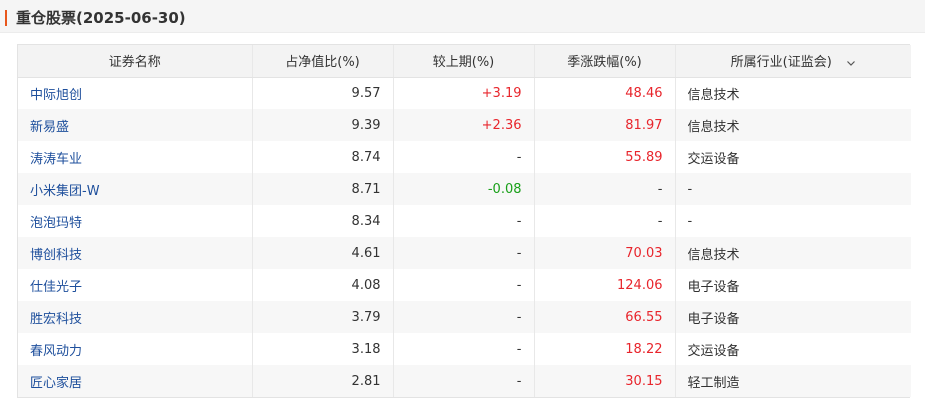 The width and height of the screenshot is (925, 405). What do you see at coordinates (850, 63) in the screenshot?
I see `chevron-down-icon` at bounding box center [850, 63].